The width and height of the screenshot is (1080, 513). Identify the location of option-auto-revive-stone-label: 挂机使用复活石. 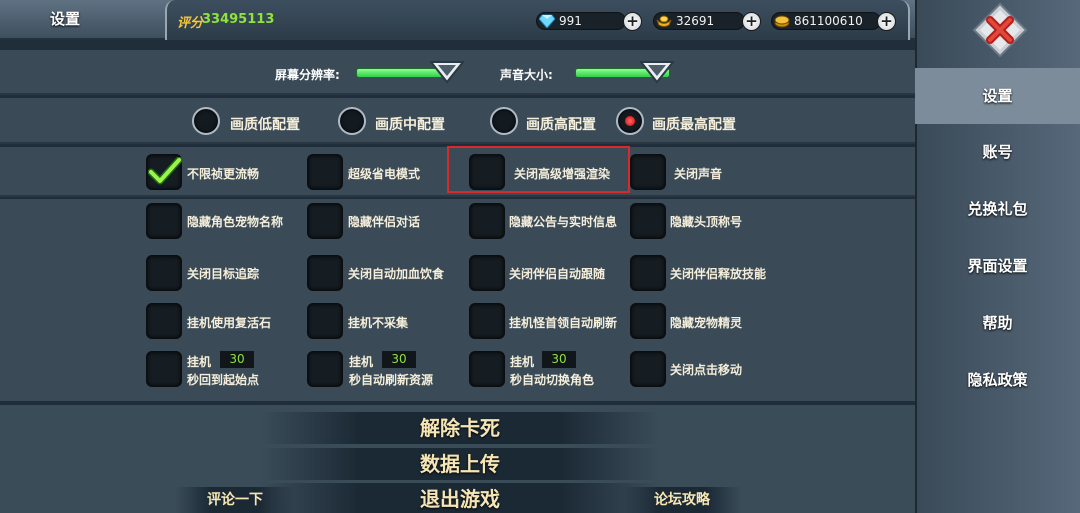
(229, 323).